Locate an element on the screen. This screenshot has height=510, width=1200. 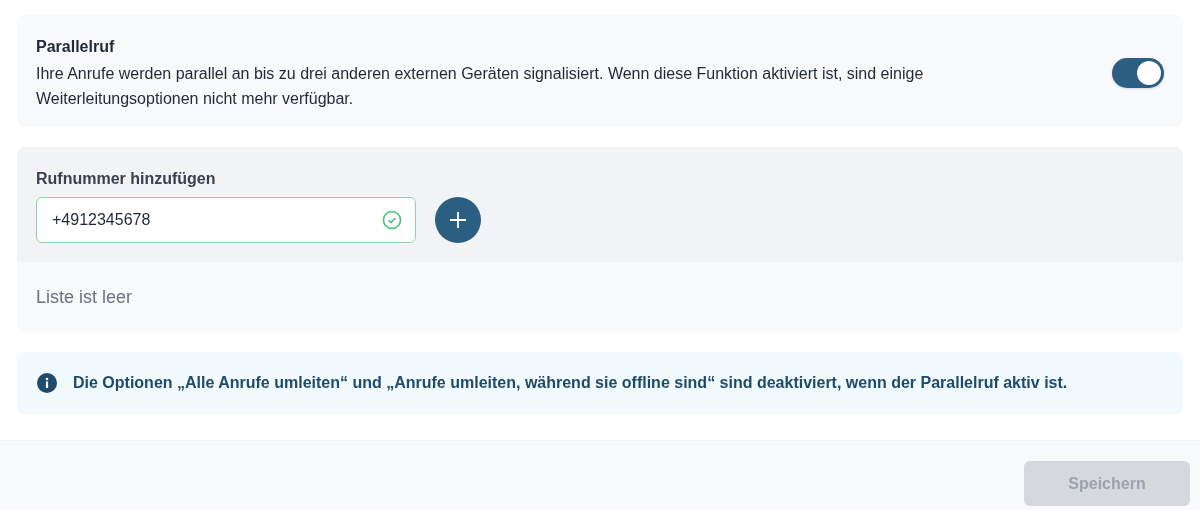
phone-input-field: +4912345678 is located at coordinates (226, 220).